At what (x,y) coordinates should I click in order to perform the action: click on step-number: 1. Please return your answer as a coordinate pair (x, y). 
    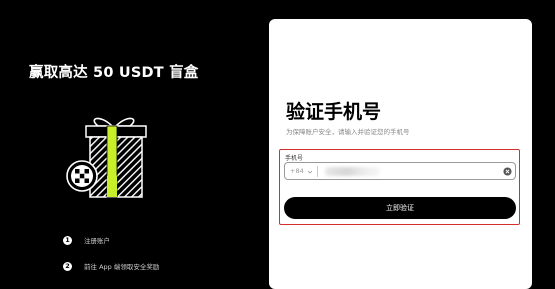
    Looking at the image, I should click on (67, 240).